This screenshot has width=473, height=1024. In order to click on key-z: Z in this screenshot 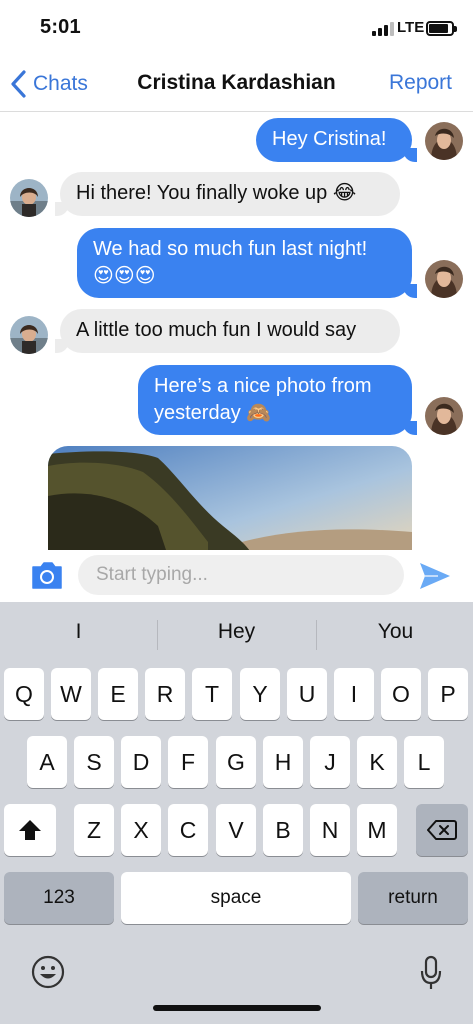, I will do `click(94, 830)`.